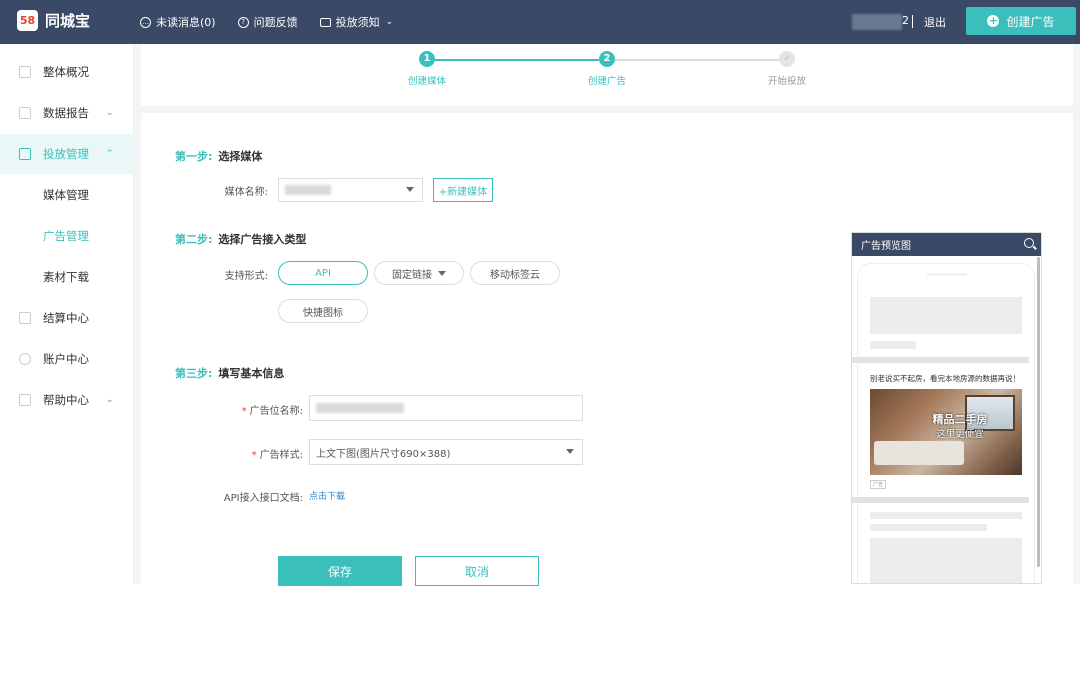 This screenshot has width=1080, height=689. I want to click on feedback-label: 问题反馈, so click(275, 22).